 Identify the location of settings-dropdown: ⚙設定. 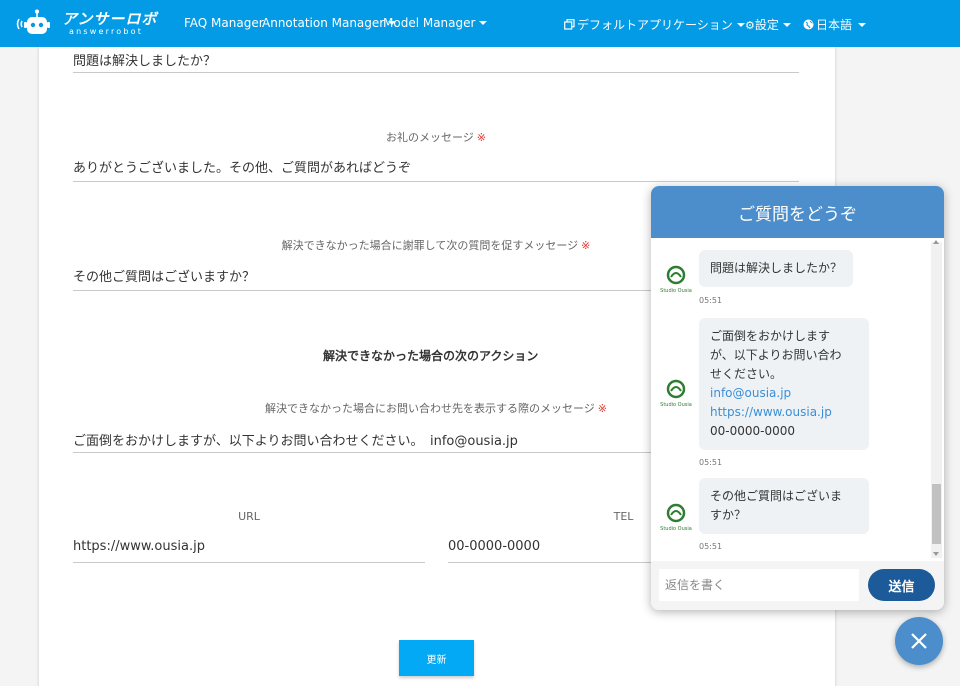
(768, 24).